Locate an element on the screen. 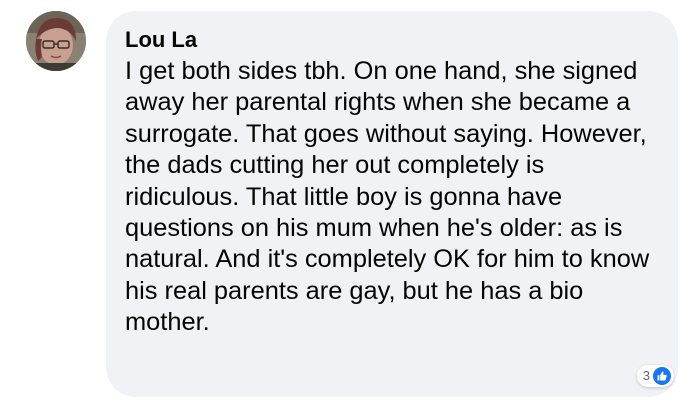  reaction-count: 3 is located at coordinates (646, 375).